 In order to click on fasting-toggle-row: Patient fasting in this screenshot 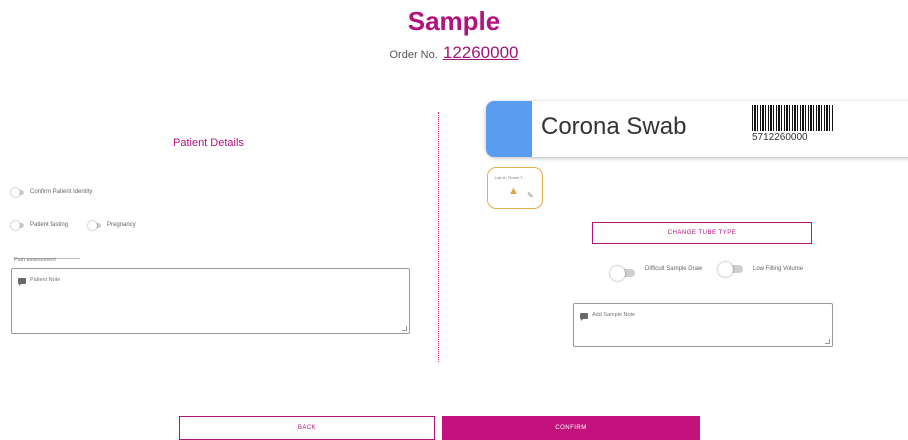, I will do `click(40, 225)`.